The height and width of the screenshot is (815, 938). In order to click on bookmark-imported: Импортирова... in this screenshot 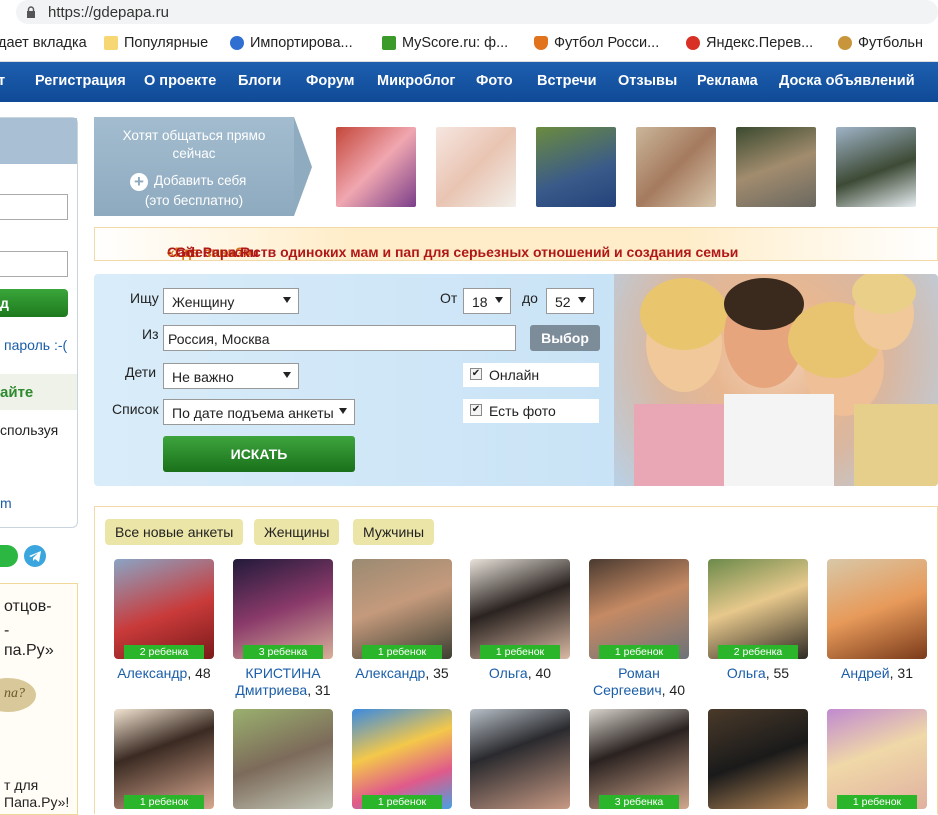, I will do `click(291, 43)`.